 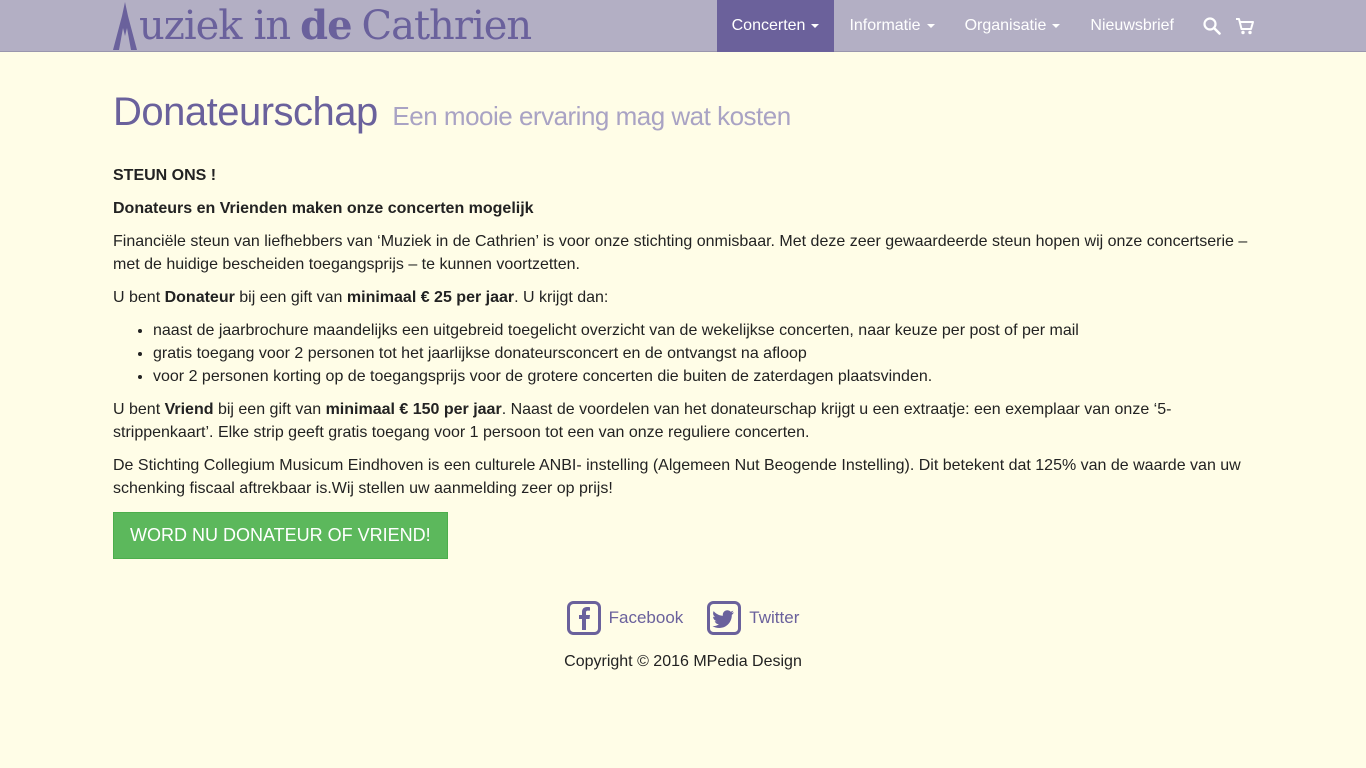 What do you see at coordinates (683, 661) in the screenshot?
I see `copyright: Copyright © 2016 MPedia Design` at bounding box center [683, 661].